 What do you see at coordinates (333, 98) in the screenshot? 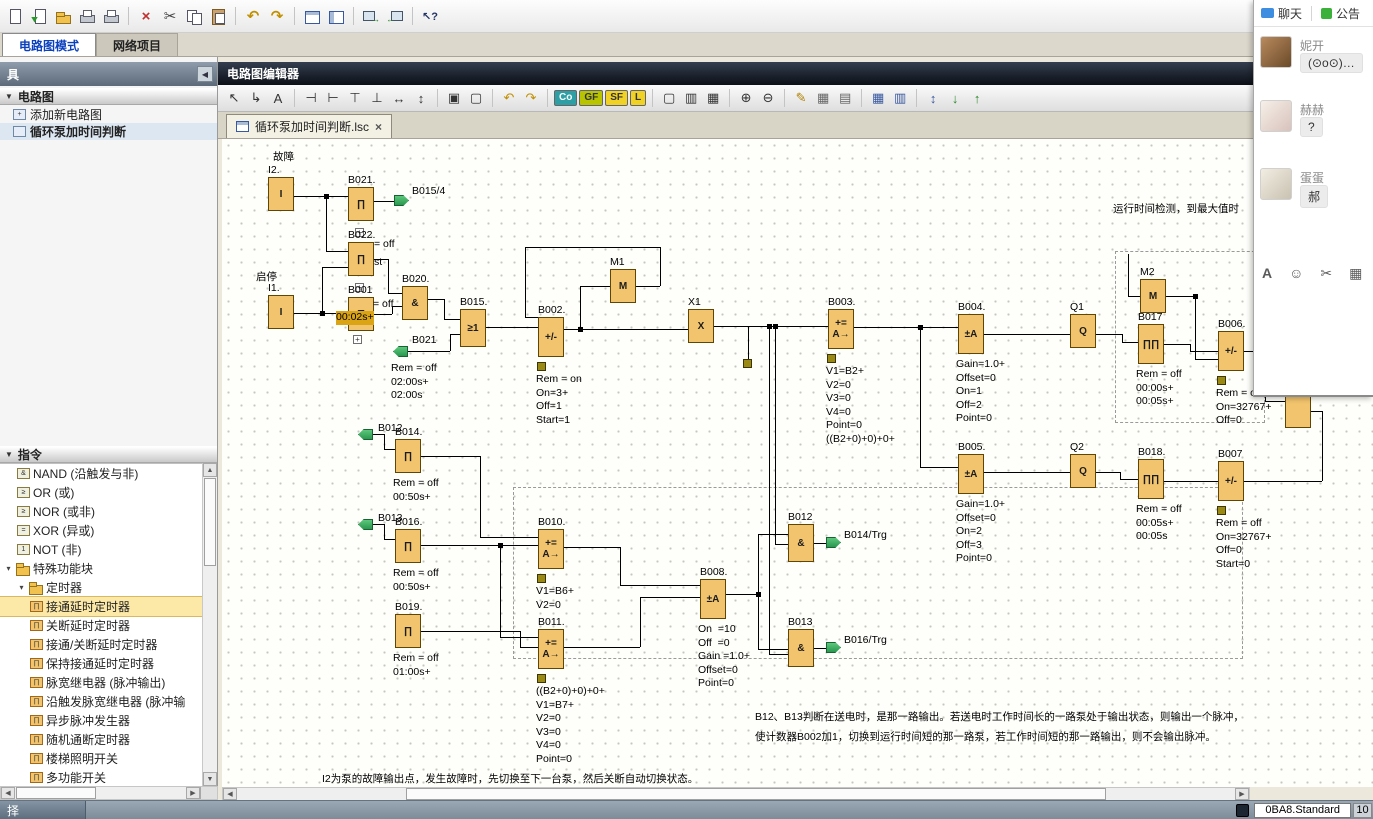
I see `align-right-icon: ⊢` at bounding box center [333, 98].